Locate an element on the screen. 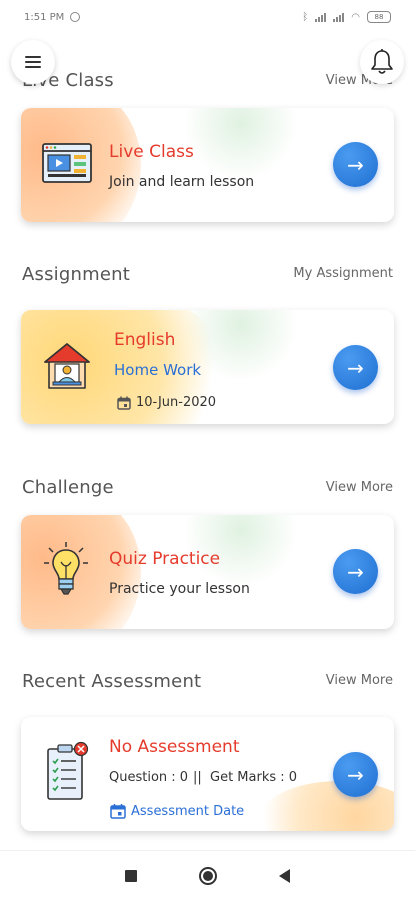 The height and width of the screenshot is (900, 415). assignment-card-title: English is located at coordinates (145, 340).